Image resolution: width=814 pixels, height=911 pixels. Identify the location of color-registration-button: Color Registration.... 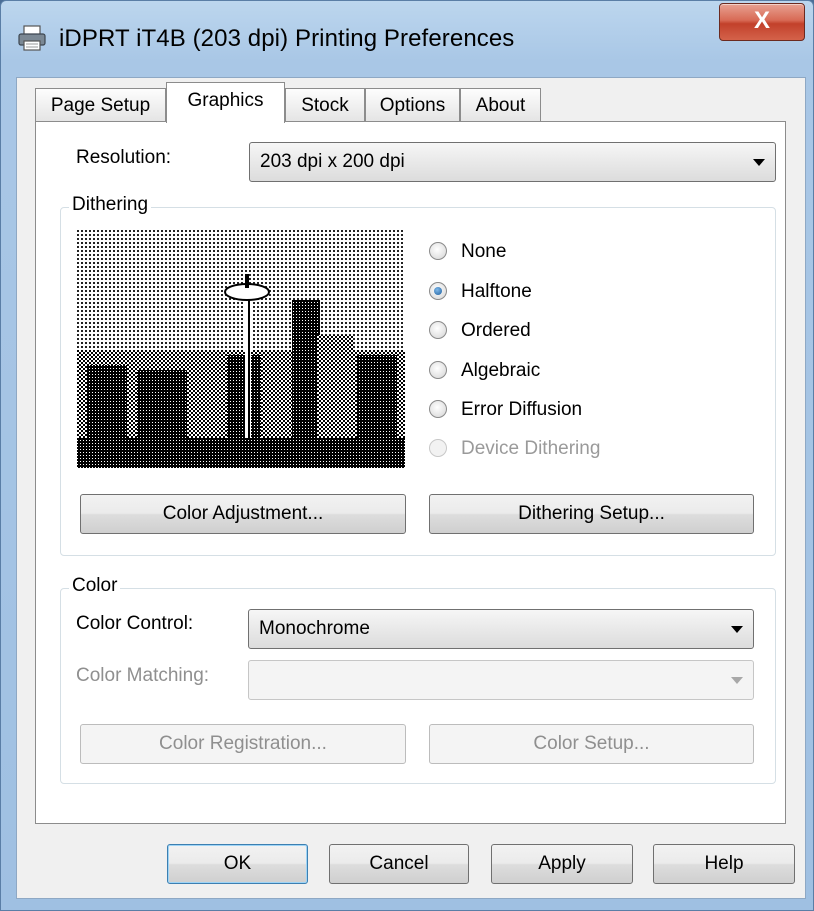
(243, 744).